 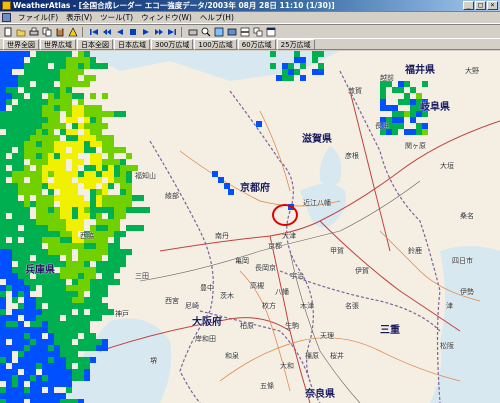 What do you see at coordinates (287, 366) in the screenshot?
I see `label-yamato: 大和` at bounding box center [287, 366].